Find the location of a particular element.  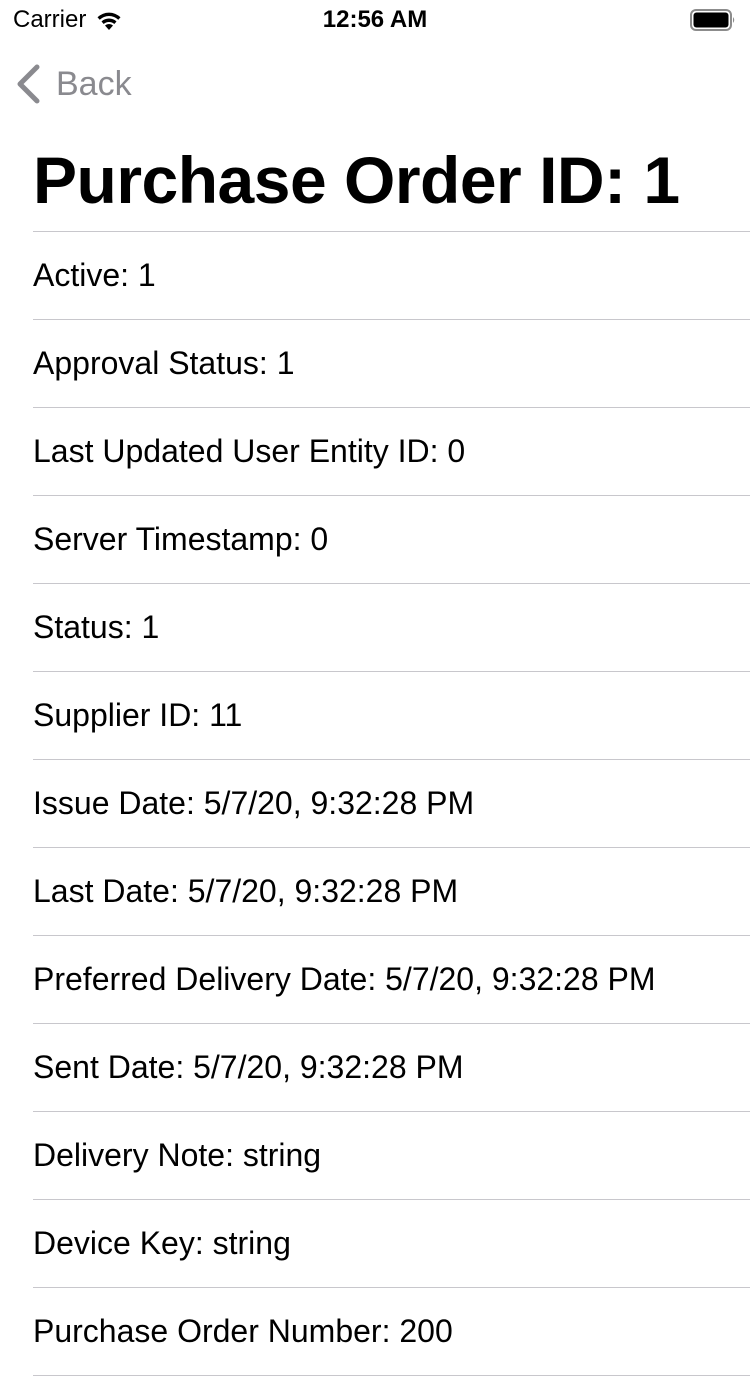

list-item: Status1 is located at coordinates (391, 628).